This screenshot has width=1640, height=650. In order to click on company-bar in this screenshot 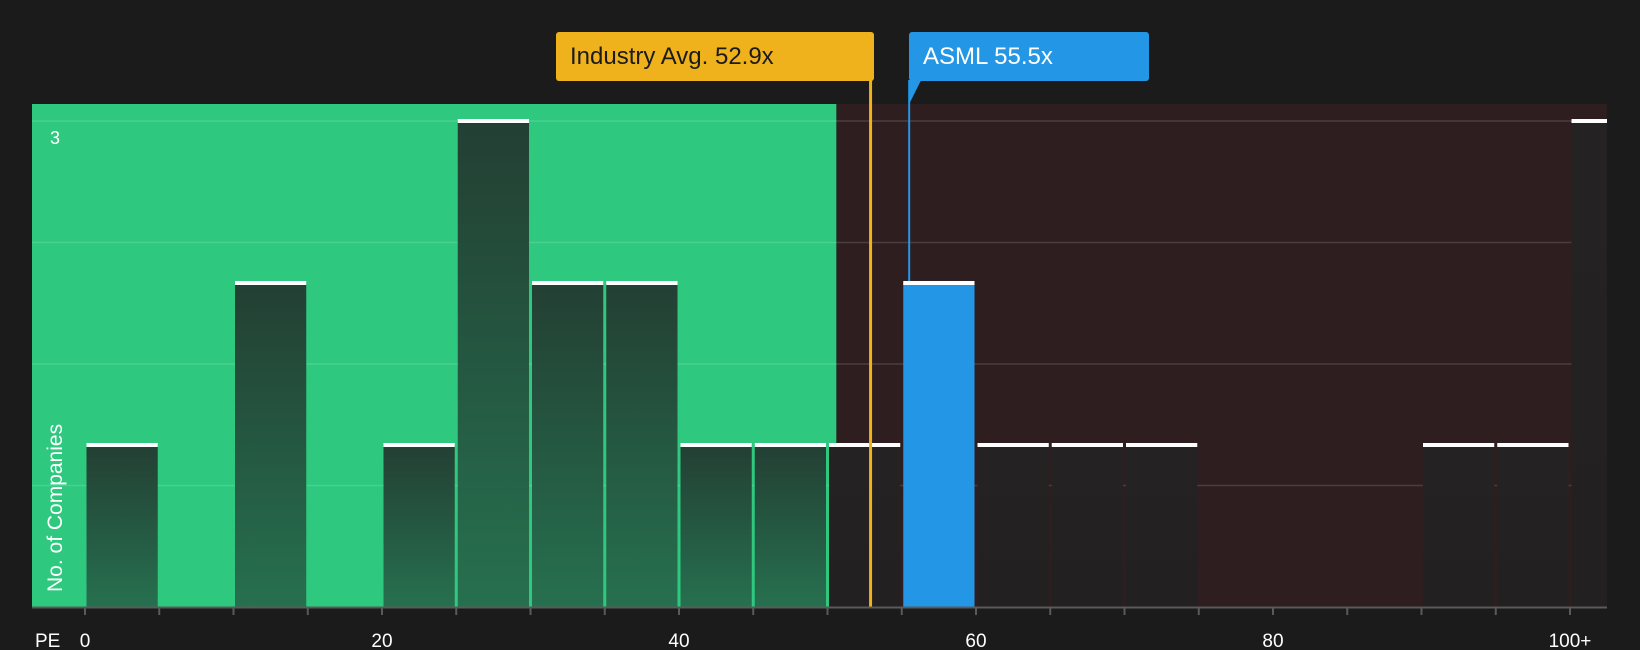, I will do `click(939, 445)`.